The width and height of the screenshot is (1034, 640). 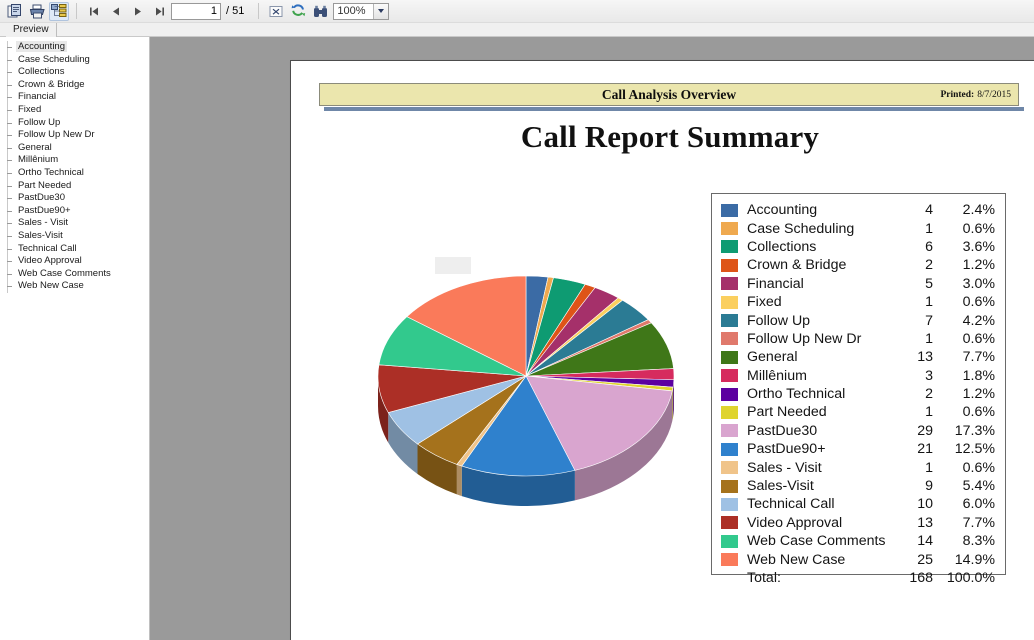 I want to click on chevron-down-icon, so click(x=381, y=11).